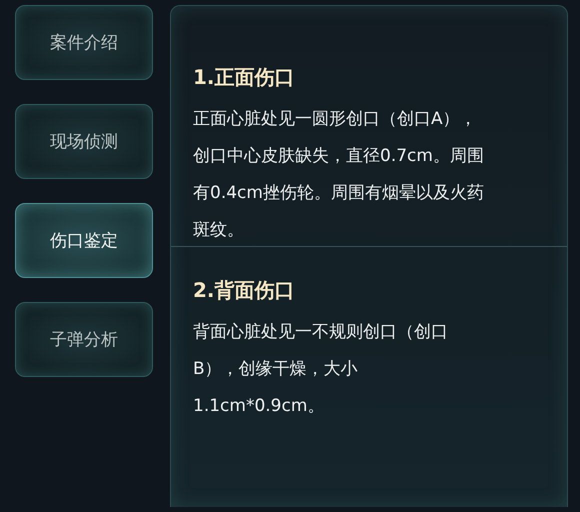 Image resolution: width=580 pixels, height=512 pixels. I want to click on description-line: B），创缘干燥，大小, so click(276, 369).